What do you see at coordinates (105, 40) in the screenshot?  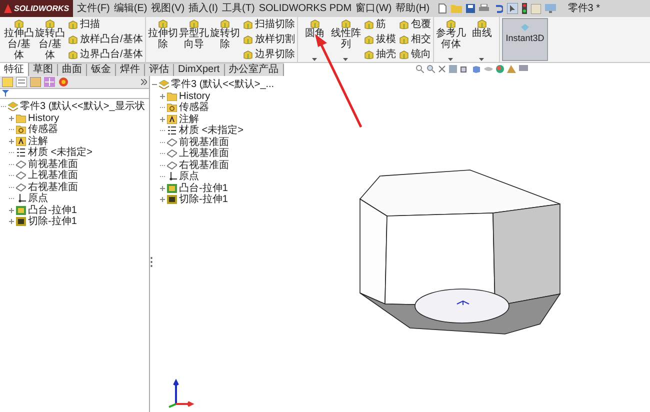 I see `ribbon-button: 放样凸台/基体` at bounding box center [105, 40].